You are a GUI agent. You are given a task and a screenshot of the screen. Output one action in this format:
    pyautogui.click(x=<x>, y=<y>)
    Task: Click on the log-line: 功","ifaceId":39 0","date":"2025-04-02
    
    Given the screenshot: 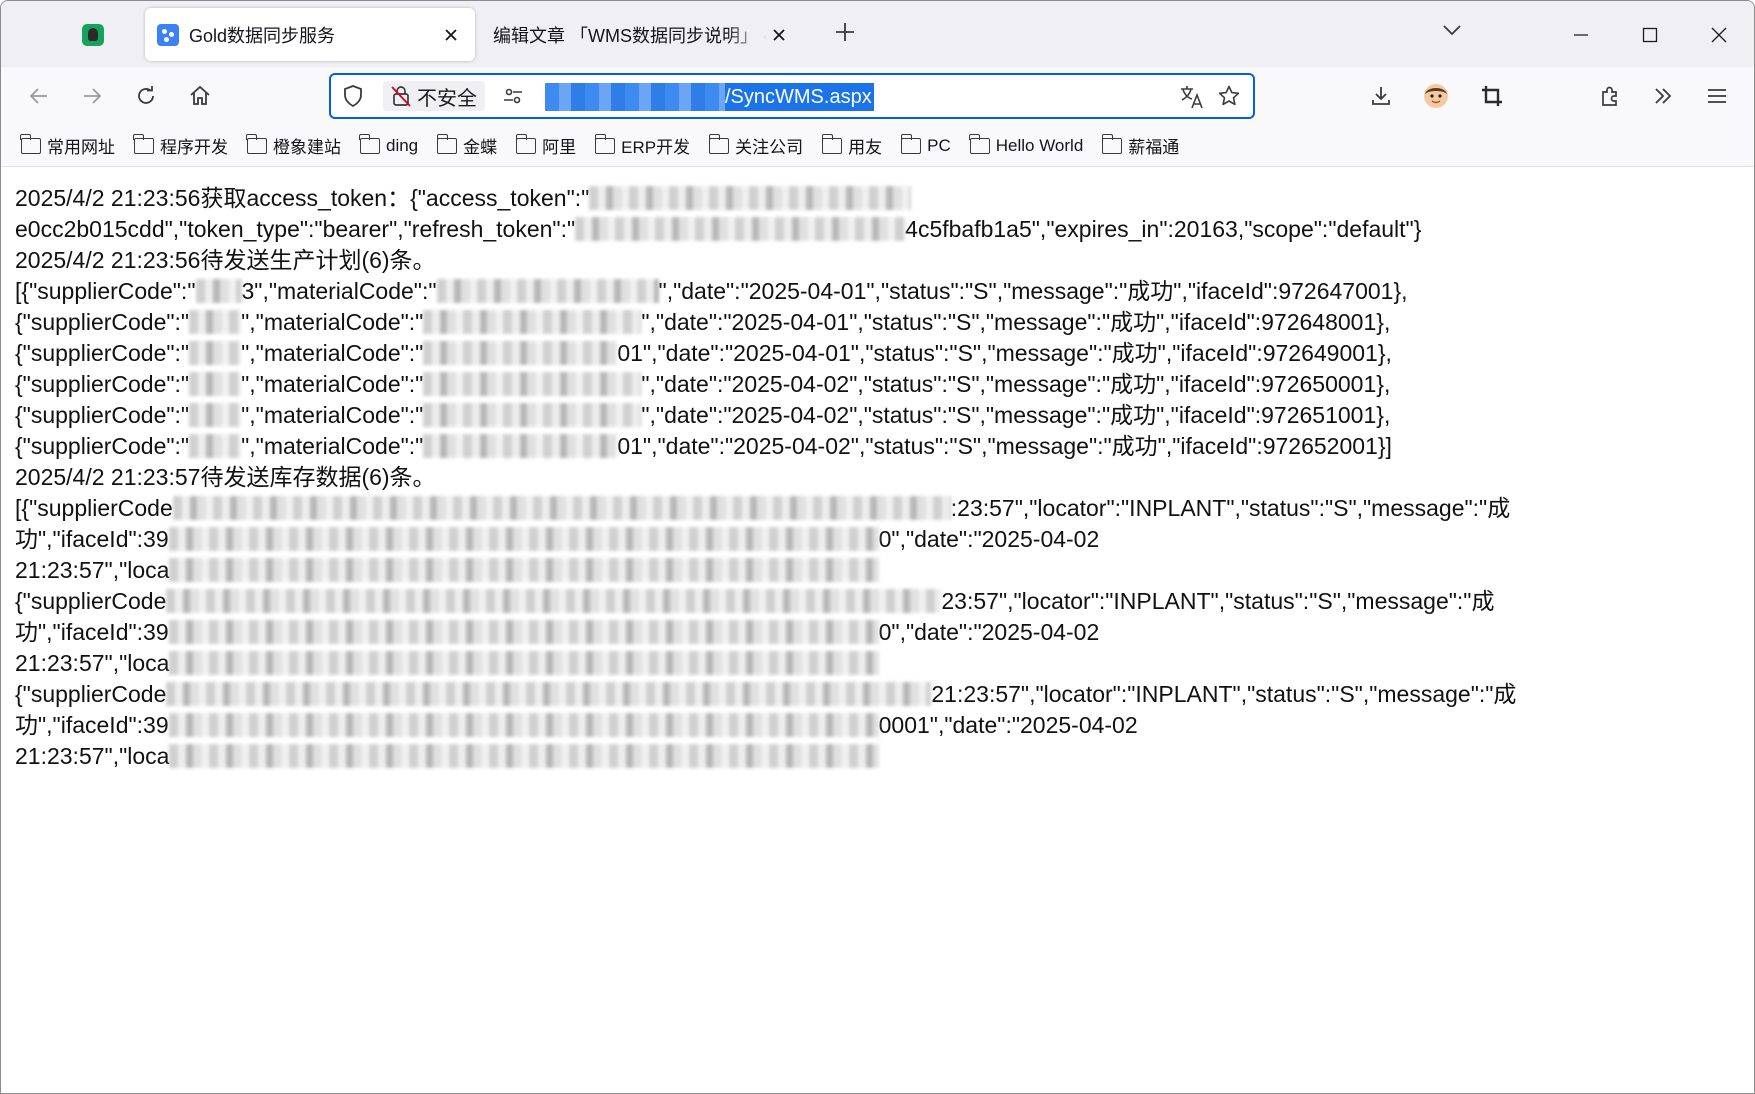 What is the action you would take?
    pyautogui.click(x=557, y=632)
    